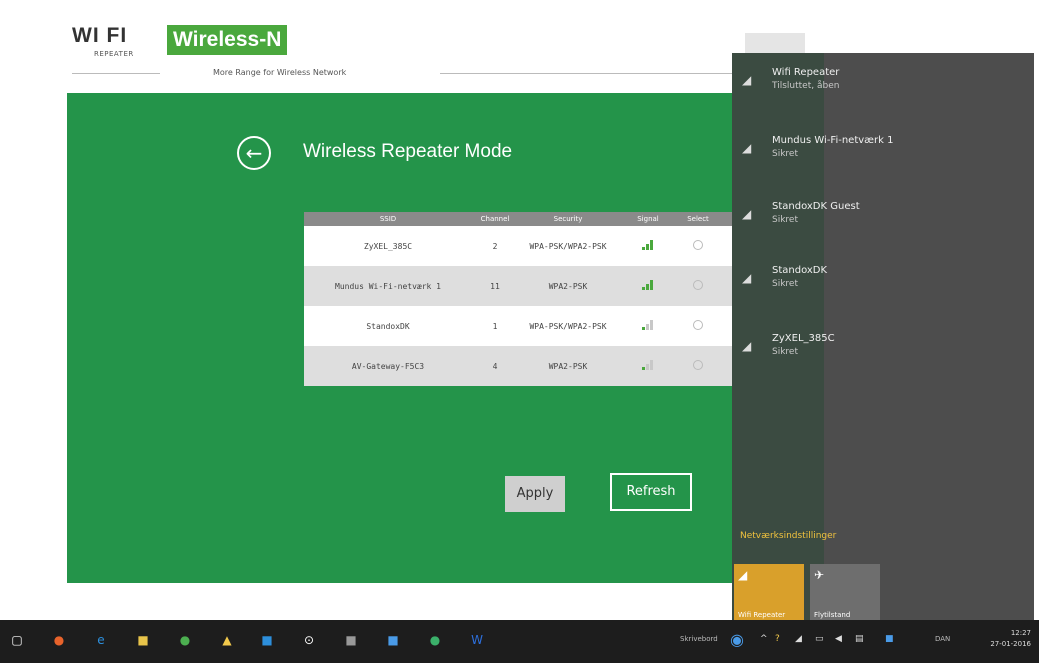 The width and height of the screenshot is (1039, 663). What do you see at coordinates (477, 640) in the screenshot?
I see `word-icon: W` at bounding box center [477, 640].